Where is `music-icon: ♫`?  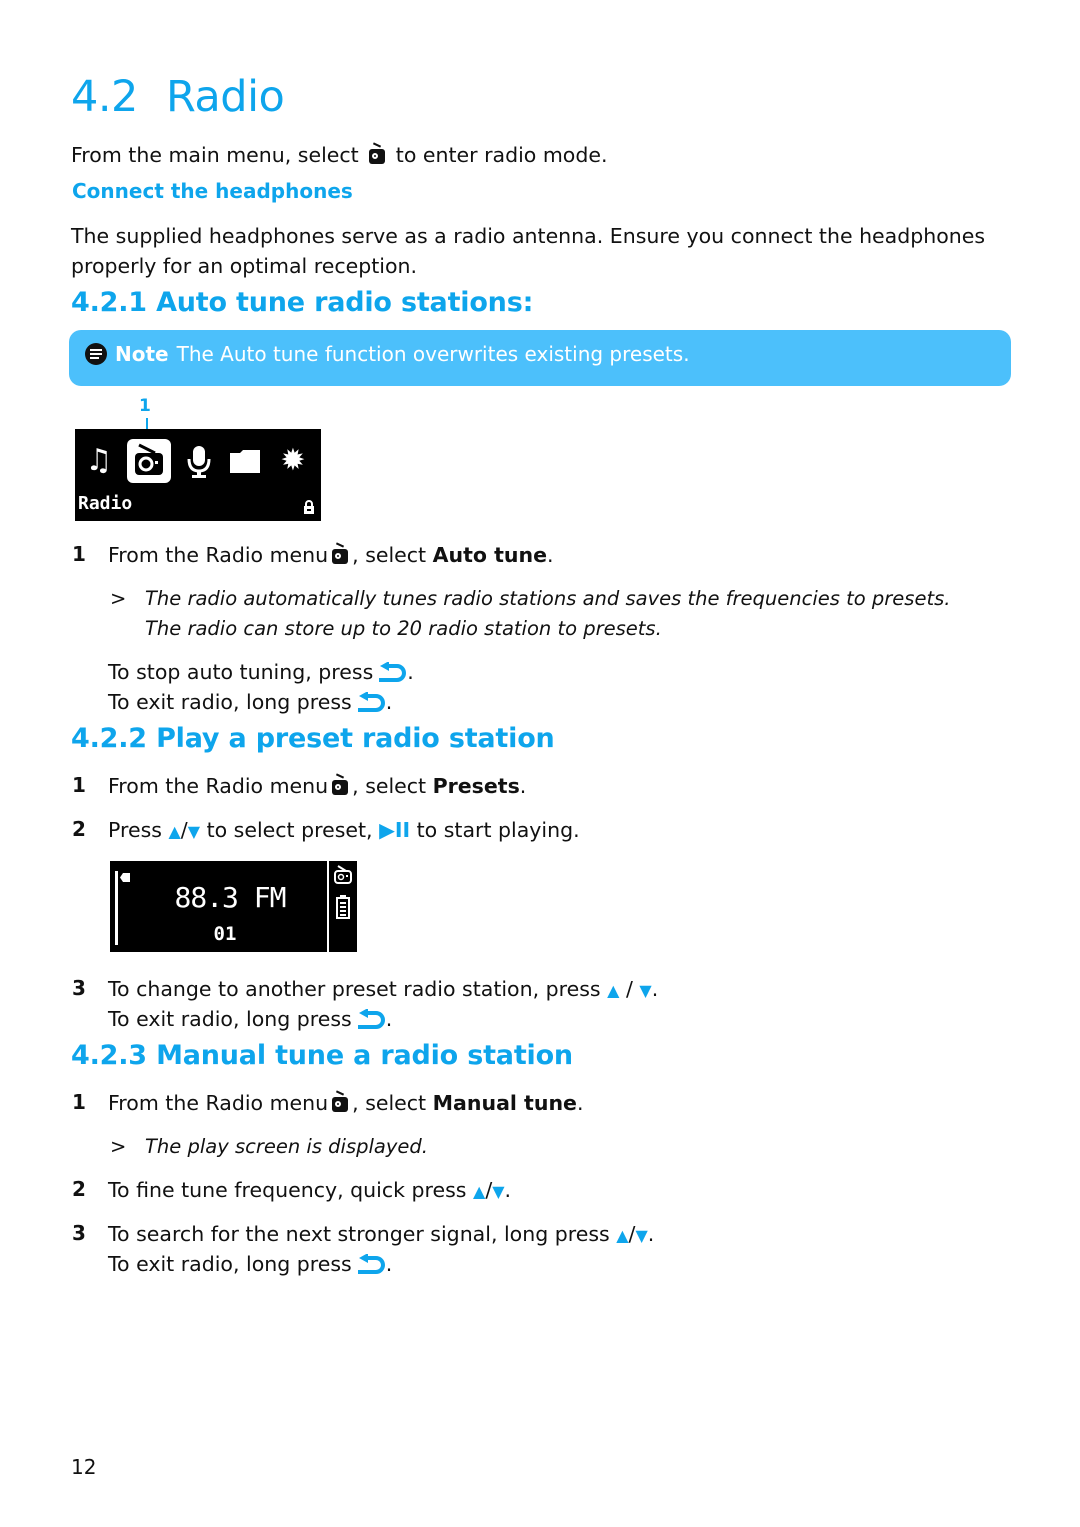 music-icon: ♫ is located at coordinates (99, 460).